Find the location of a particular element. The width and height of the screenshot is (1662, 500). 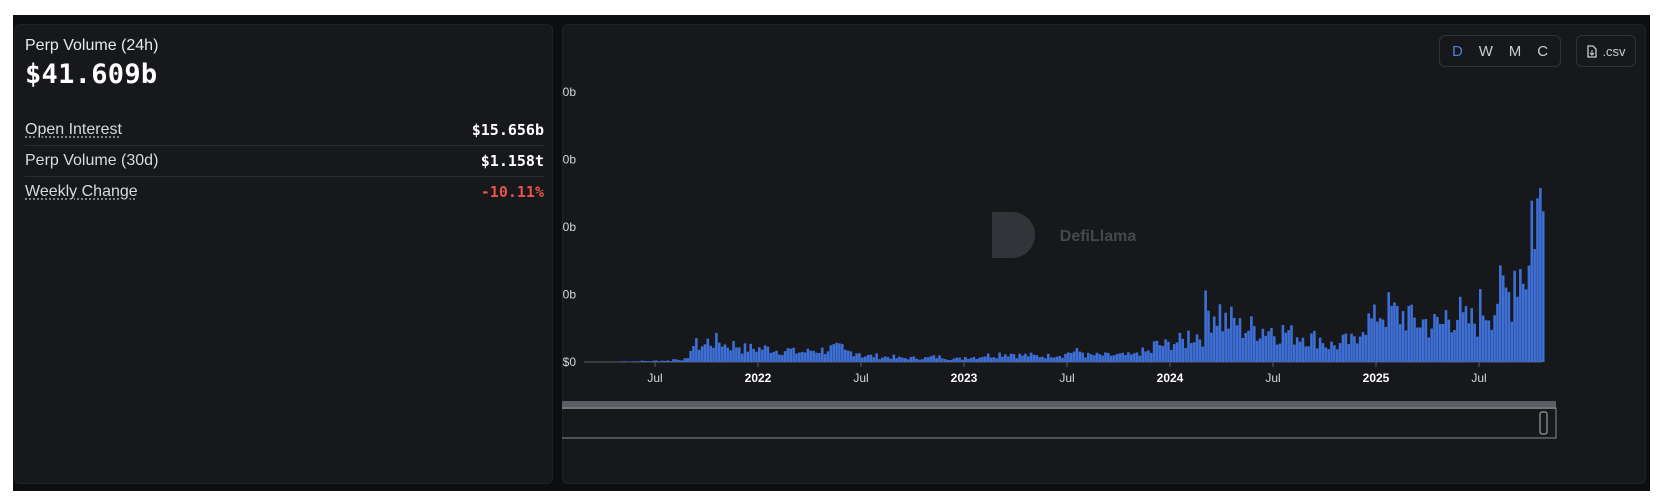

perp-volume-24h-value: $41.609b is located at coordinates (91, 74).